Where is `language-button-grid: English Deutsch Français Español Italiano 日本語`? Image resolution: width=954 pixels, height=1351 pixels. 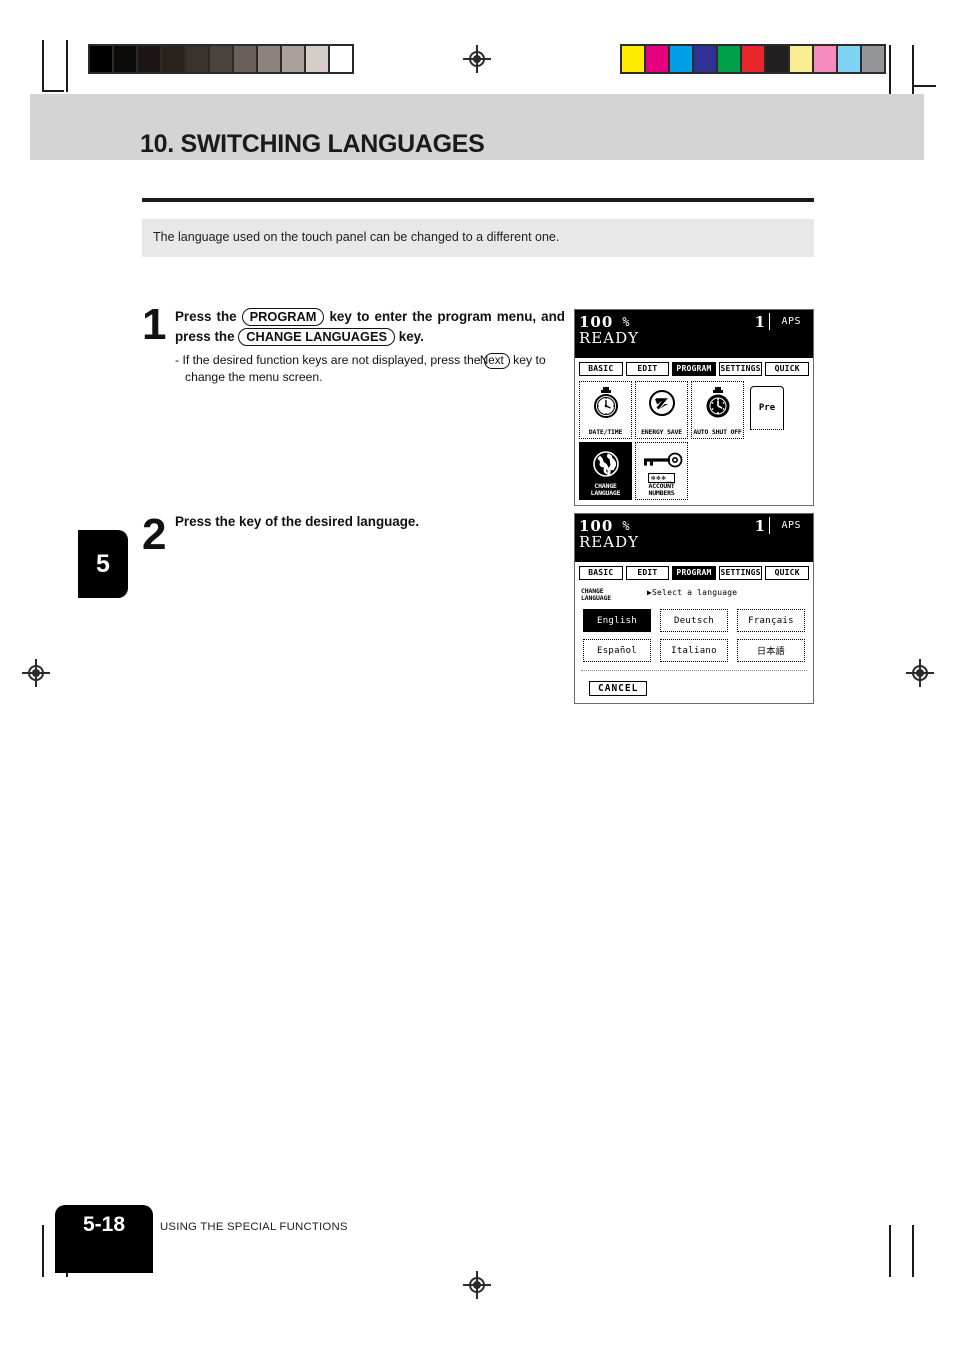
language-button-grid: English Deutsch Français Español Italiano 日本語 is located at coordinates (694, 635).